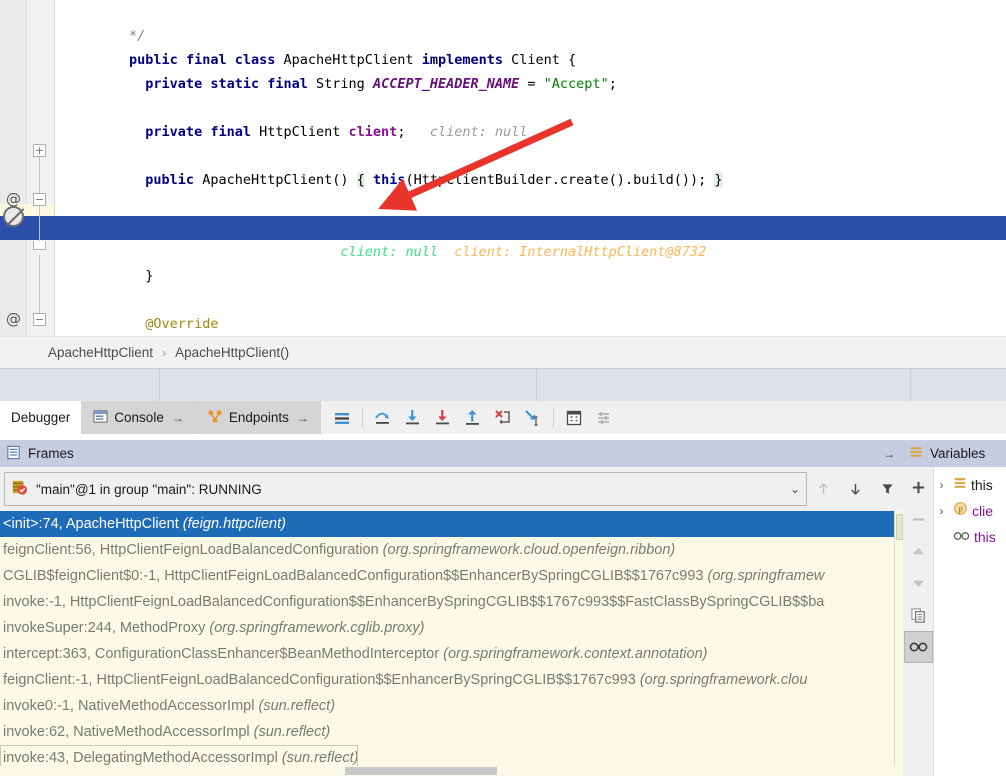  I want to click on breadcrumb-item-class: ApacheHttpClient, so click(100, 352).